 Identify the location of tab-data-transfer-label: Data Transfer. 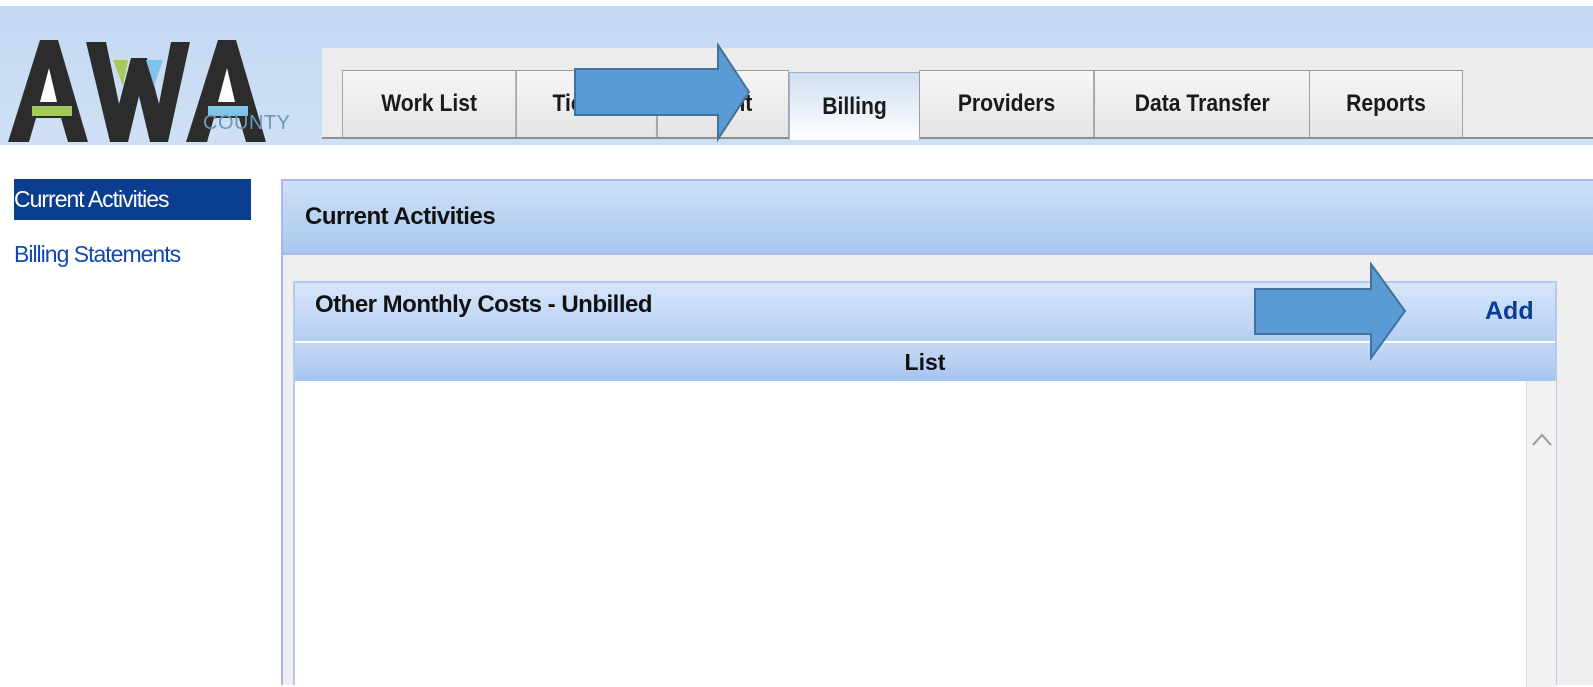
(1202, 103).